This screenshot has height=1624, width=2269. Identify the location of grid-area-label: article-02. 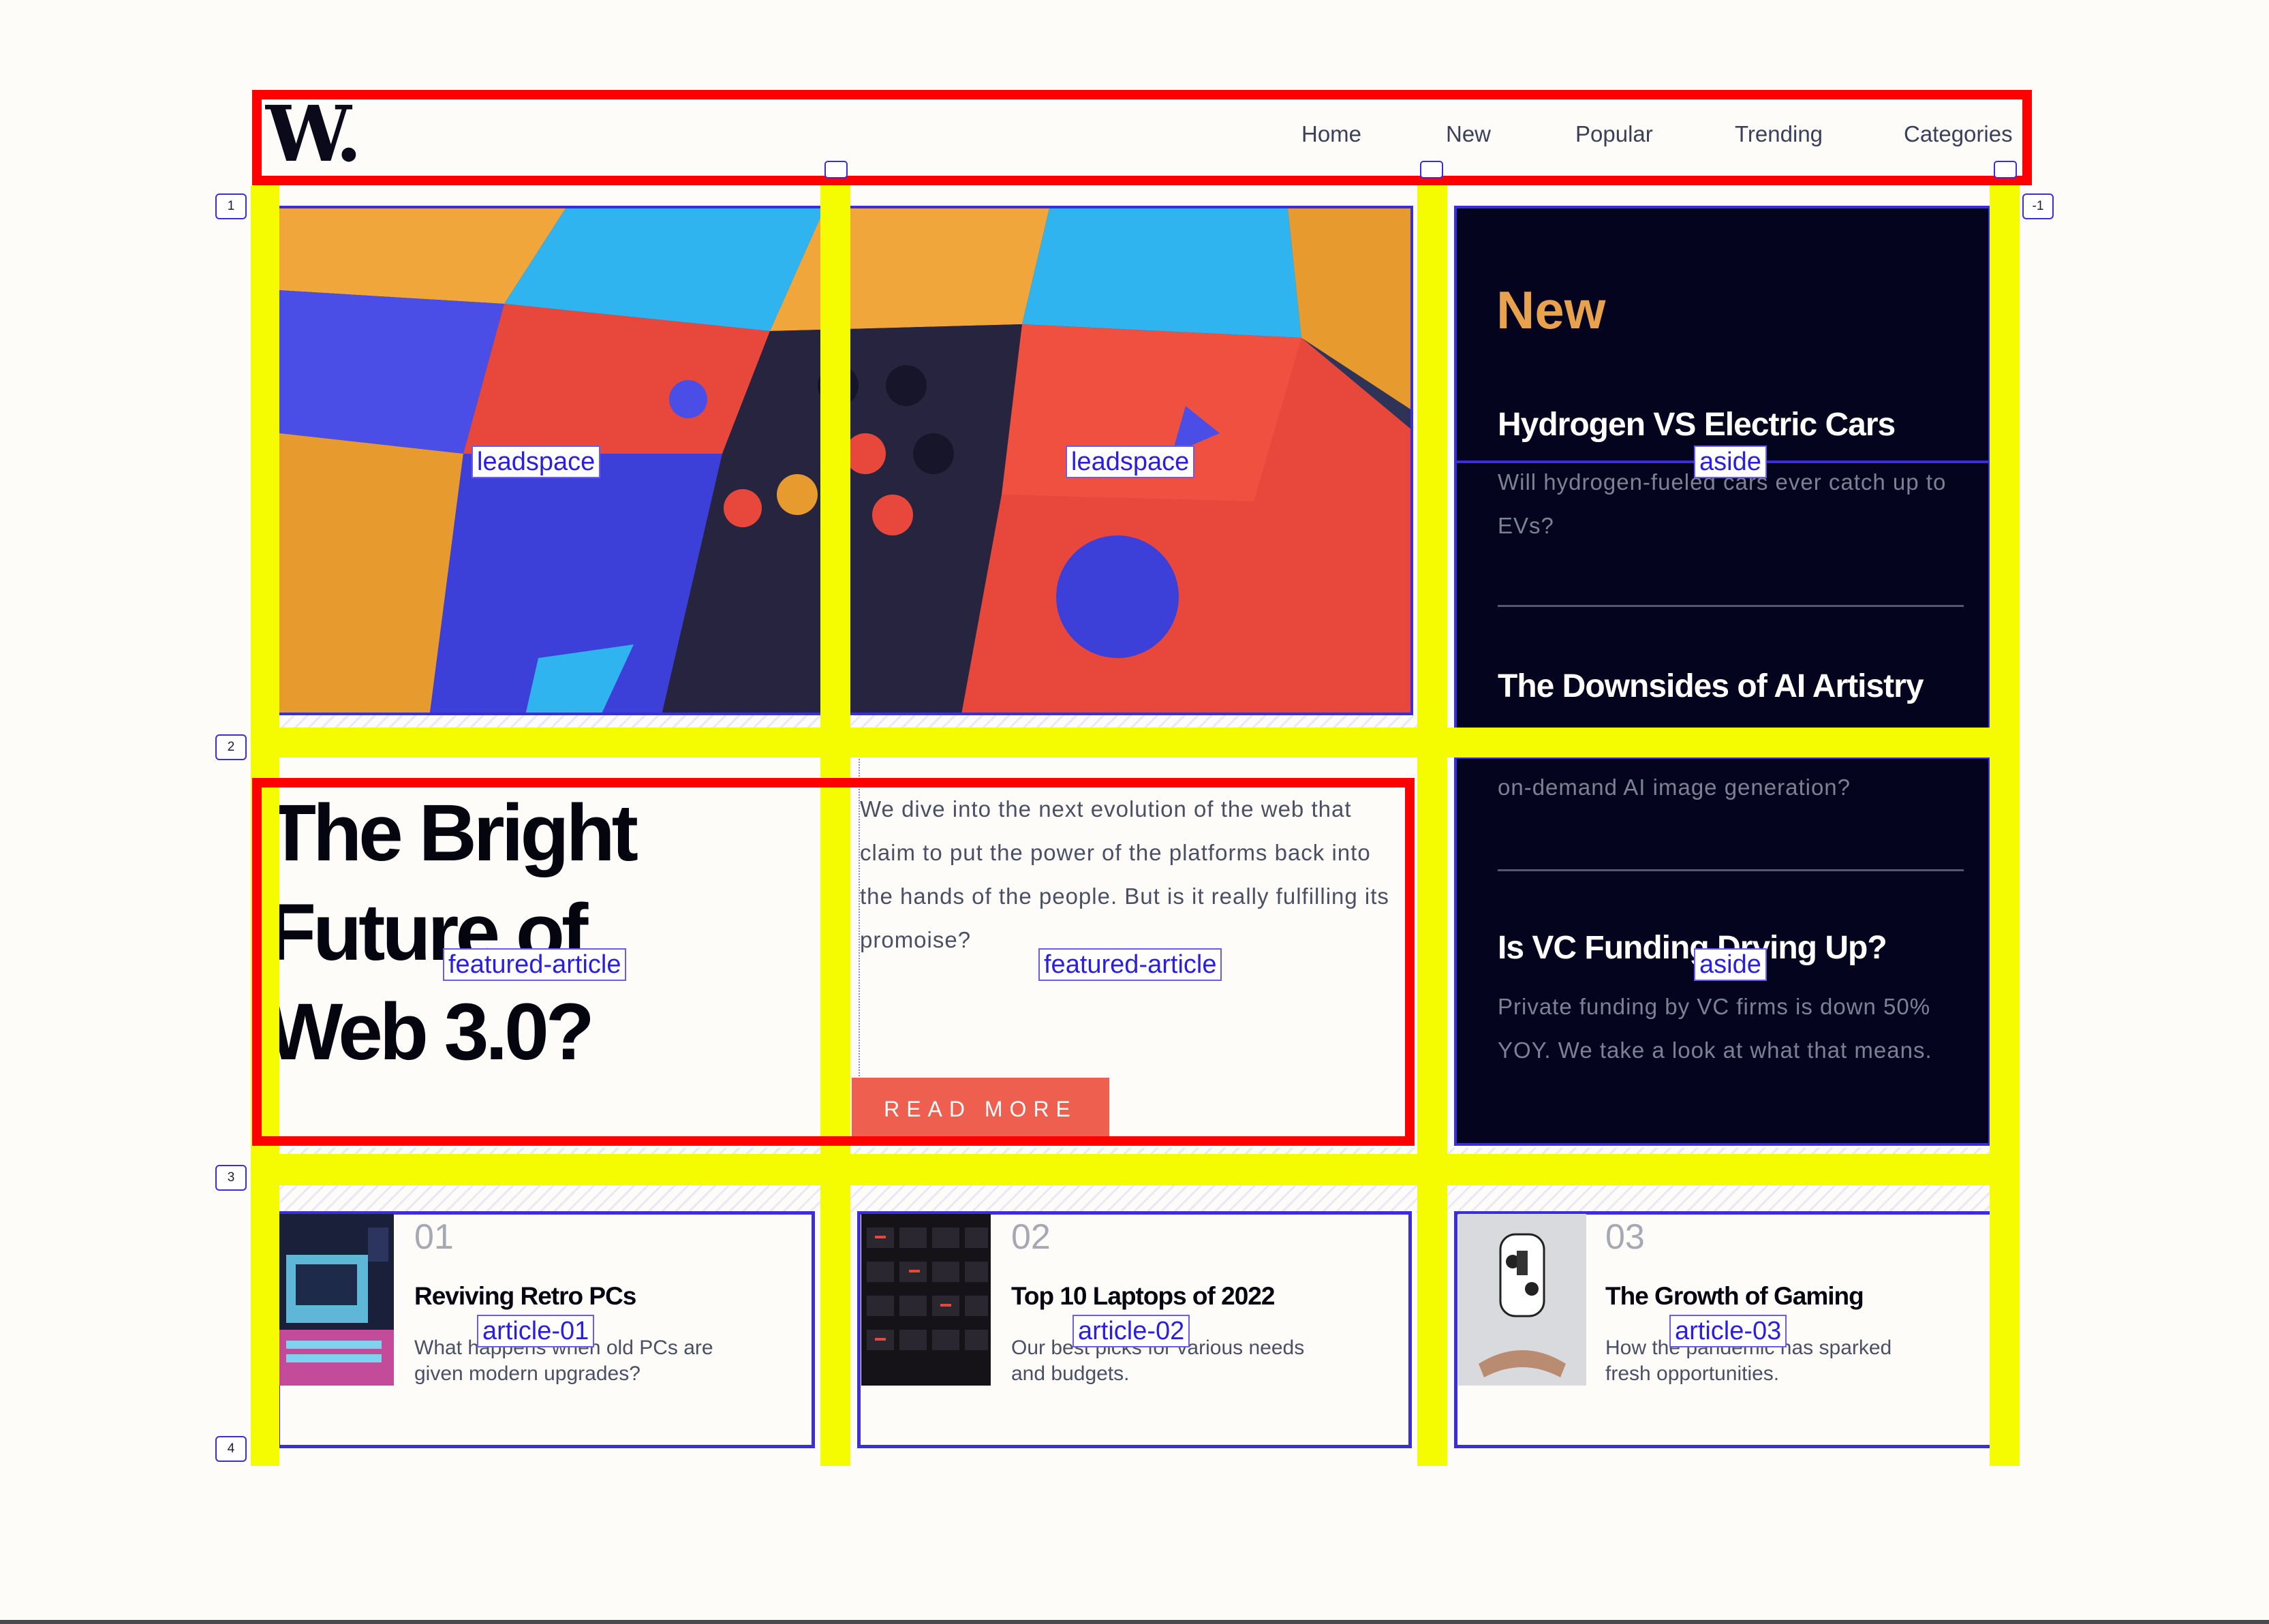
(1131, 1331).